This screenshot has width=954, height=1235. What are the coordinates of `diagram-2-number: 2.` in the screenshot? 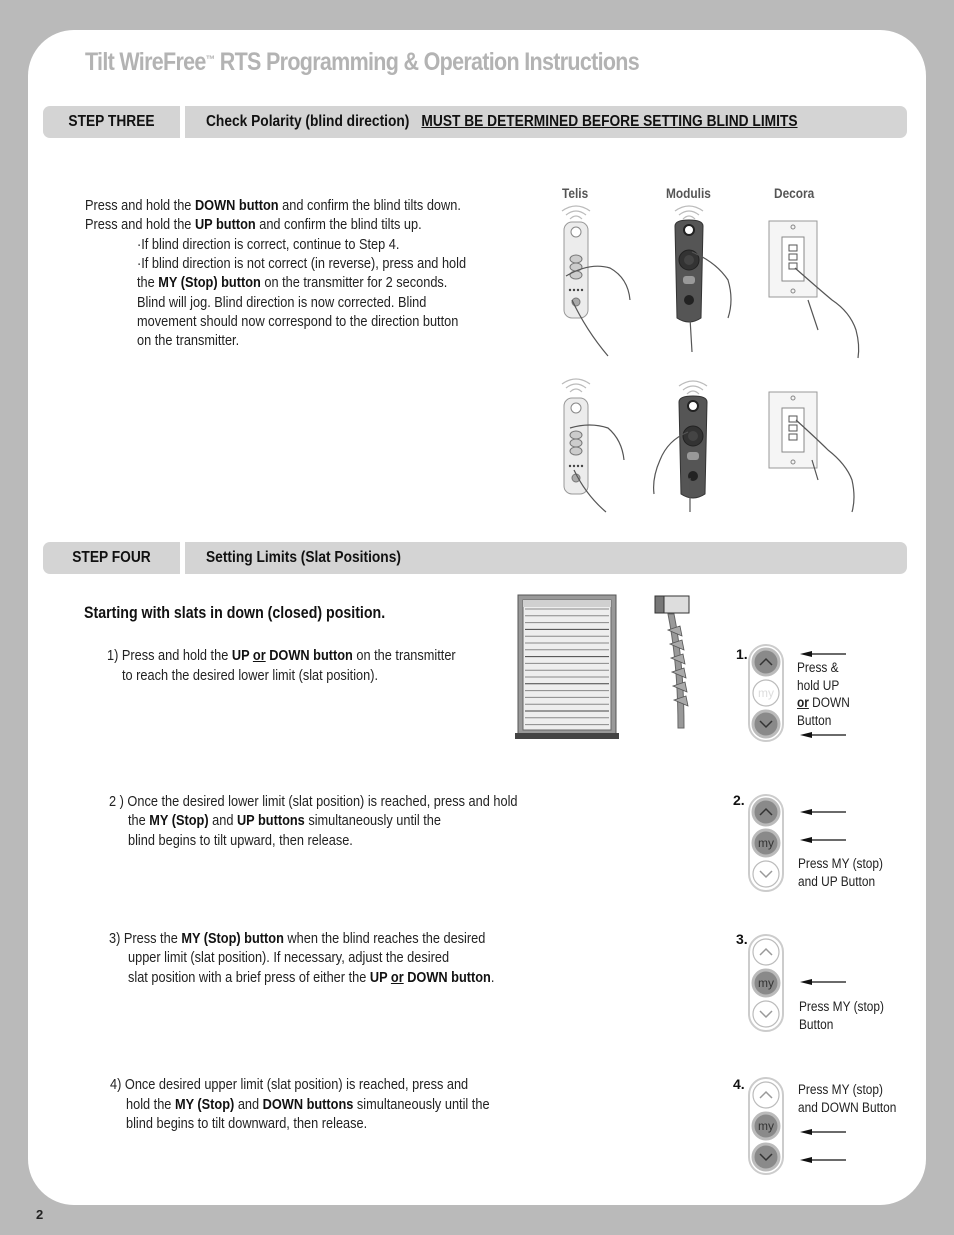 It's located at (739, 800).